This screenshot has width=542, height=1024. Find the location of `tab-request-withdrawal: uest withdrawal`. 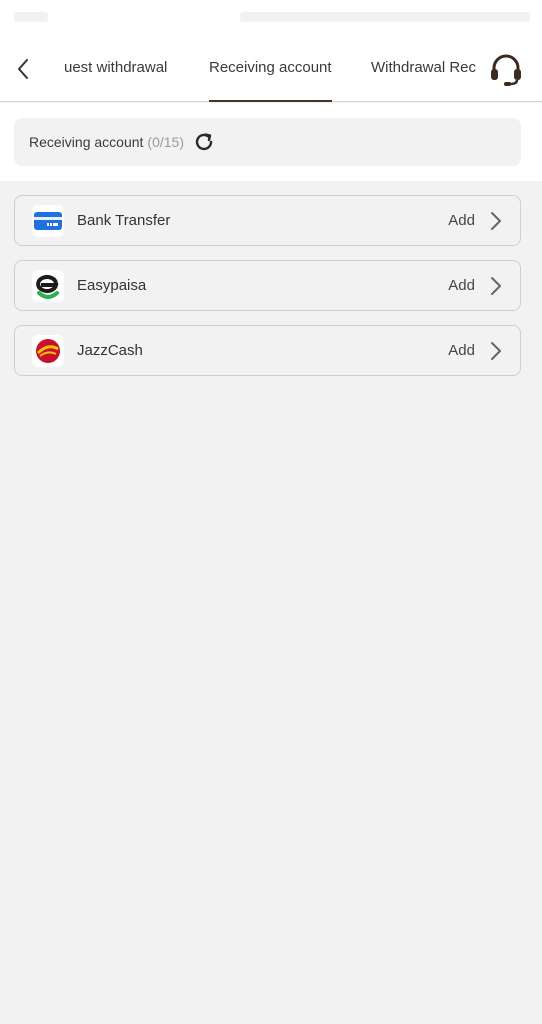

tab-request-withdrawal: uest withdrawal is located at coordinates (115, 69).